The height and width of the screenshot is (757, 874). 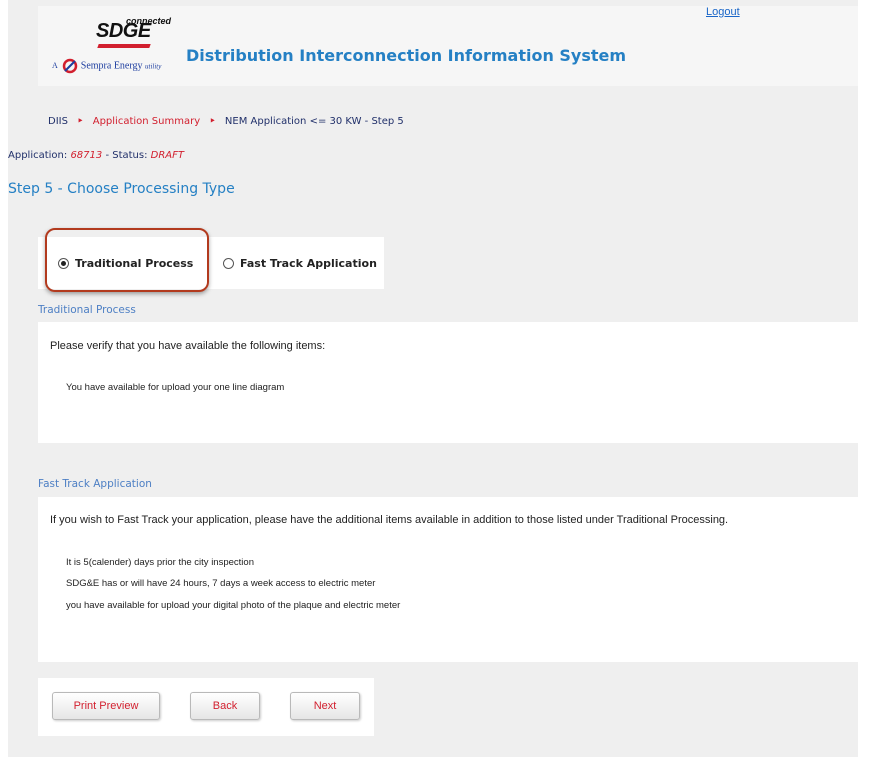 I want to click on next-button: Next, so click(x=325, y=706).